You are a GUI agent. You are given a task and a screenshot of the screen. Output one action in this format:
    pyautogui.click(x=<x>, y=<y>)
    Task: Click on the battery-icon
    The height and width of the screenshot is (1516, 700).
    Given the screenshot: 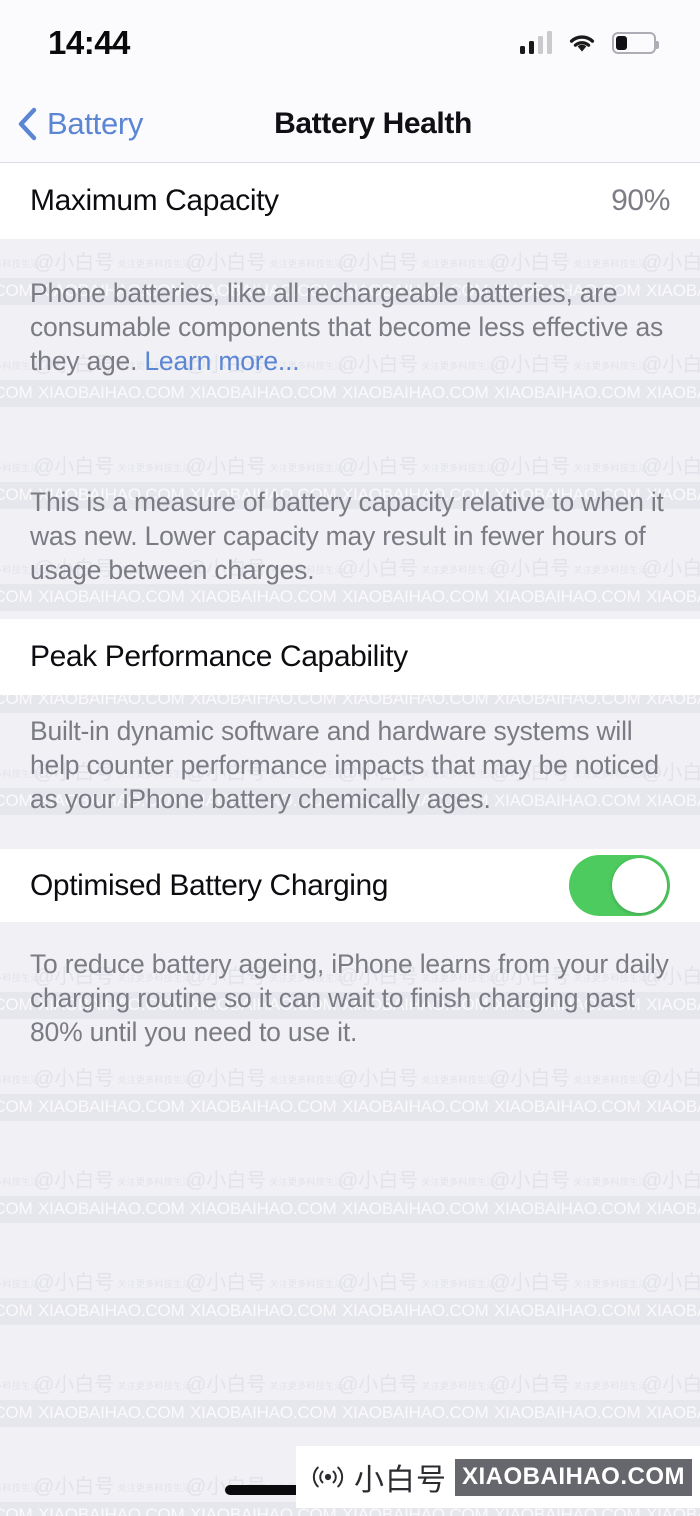 What is the action you would take?
    pyautogui.click(x=635, y=43)
    